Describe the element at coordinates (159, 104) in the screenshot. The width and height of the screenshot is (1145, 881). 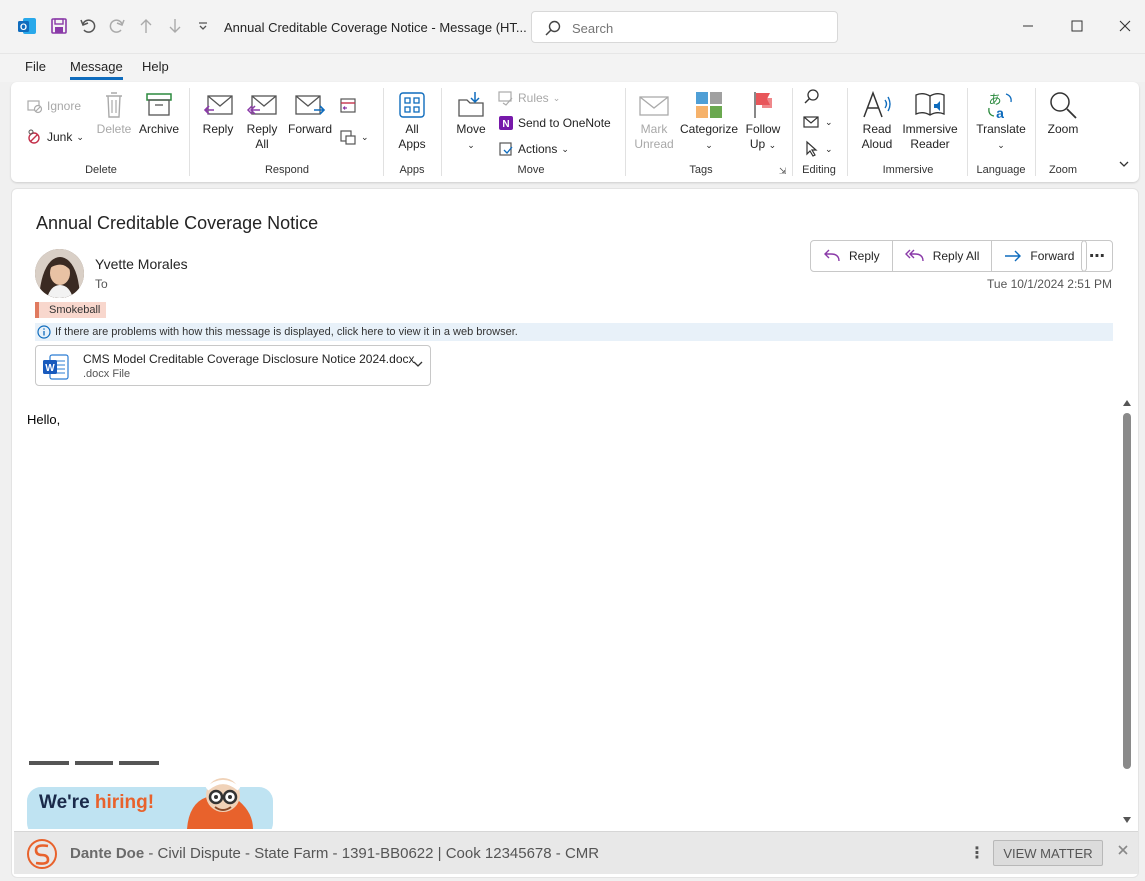
I see `archive-icon` at that location.